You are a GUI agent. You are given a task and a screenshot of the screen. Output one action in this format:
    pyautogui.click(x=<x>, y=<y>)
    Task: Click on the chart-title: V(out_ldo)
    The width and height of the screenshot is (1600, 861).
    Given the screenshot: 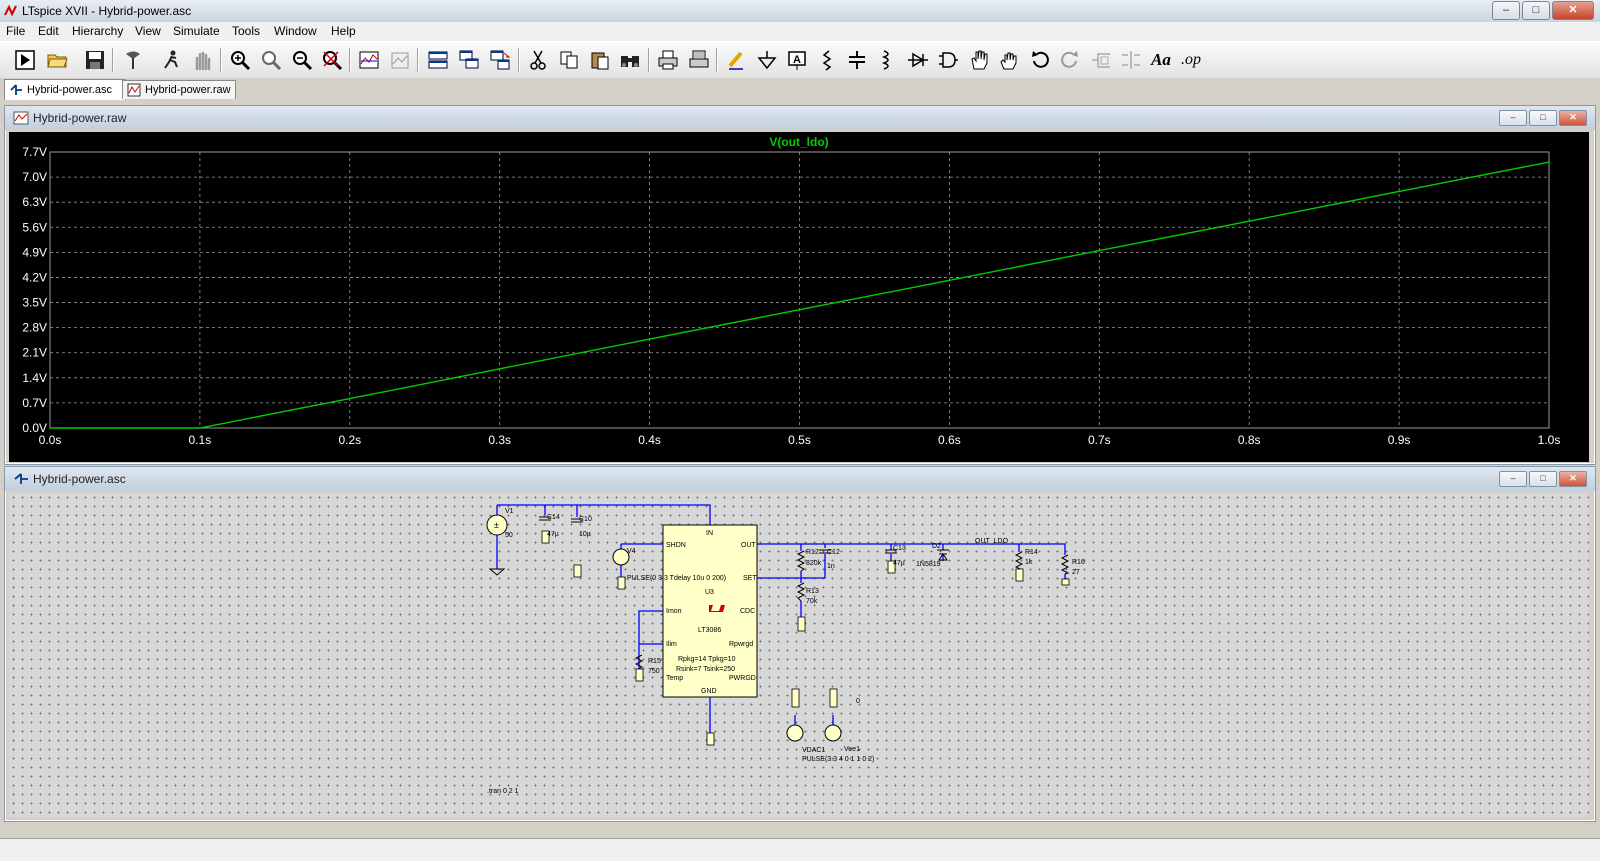 What is the action you would take?
    pyautogui.click(x=798, y=142)
    